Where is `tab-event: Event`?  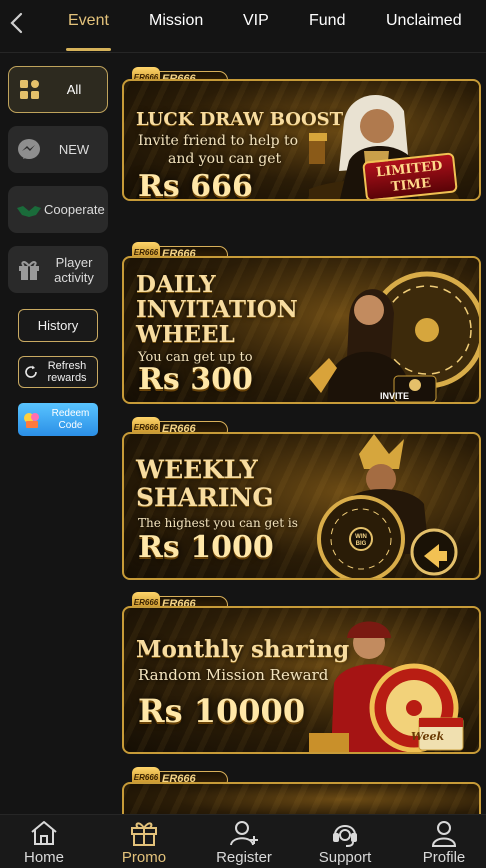 tab-event: Event is located at coordinates (88, 32).